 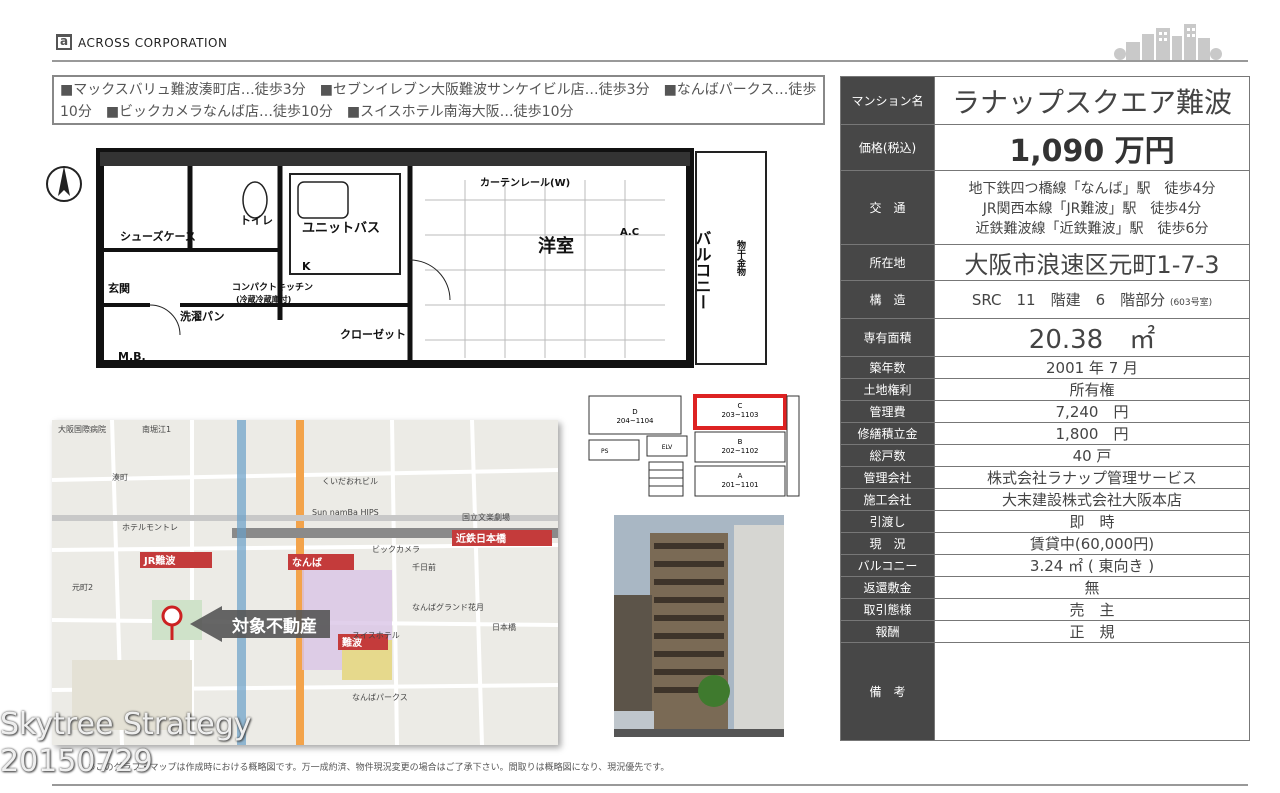 What do you see at coordinates (82, 429) in the screenshot?
I see `svg-text: 大阪国際病院` at bounding box center [82, 429].